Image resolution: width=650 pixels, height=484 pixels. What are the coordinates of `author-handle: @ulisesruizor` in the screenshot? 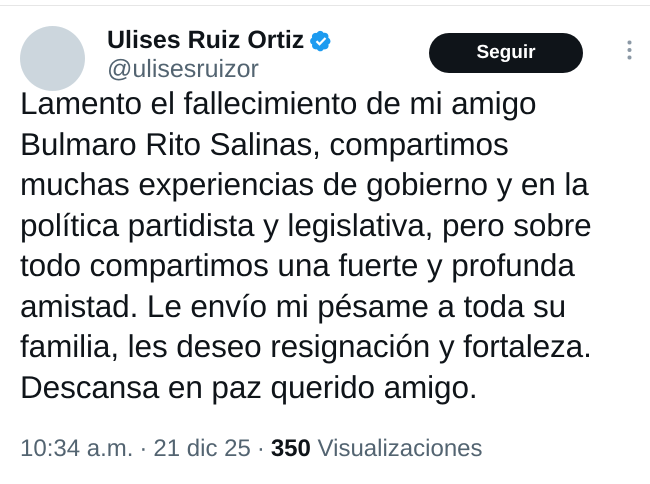 It's located at (183, 69).